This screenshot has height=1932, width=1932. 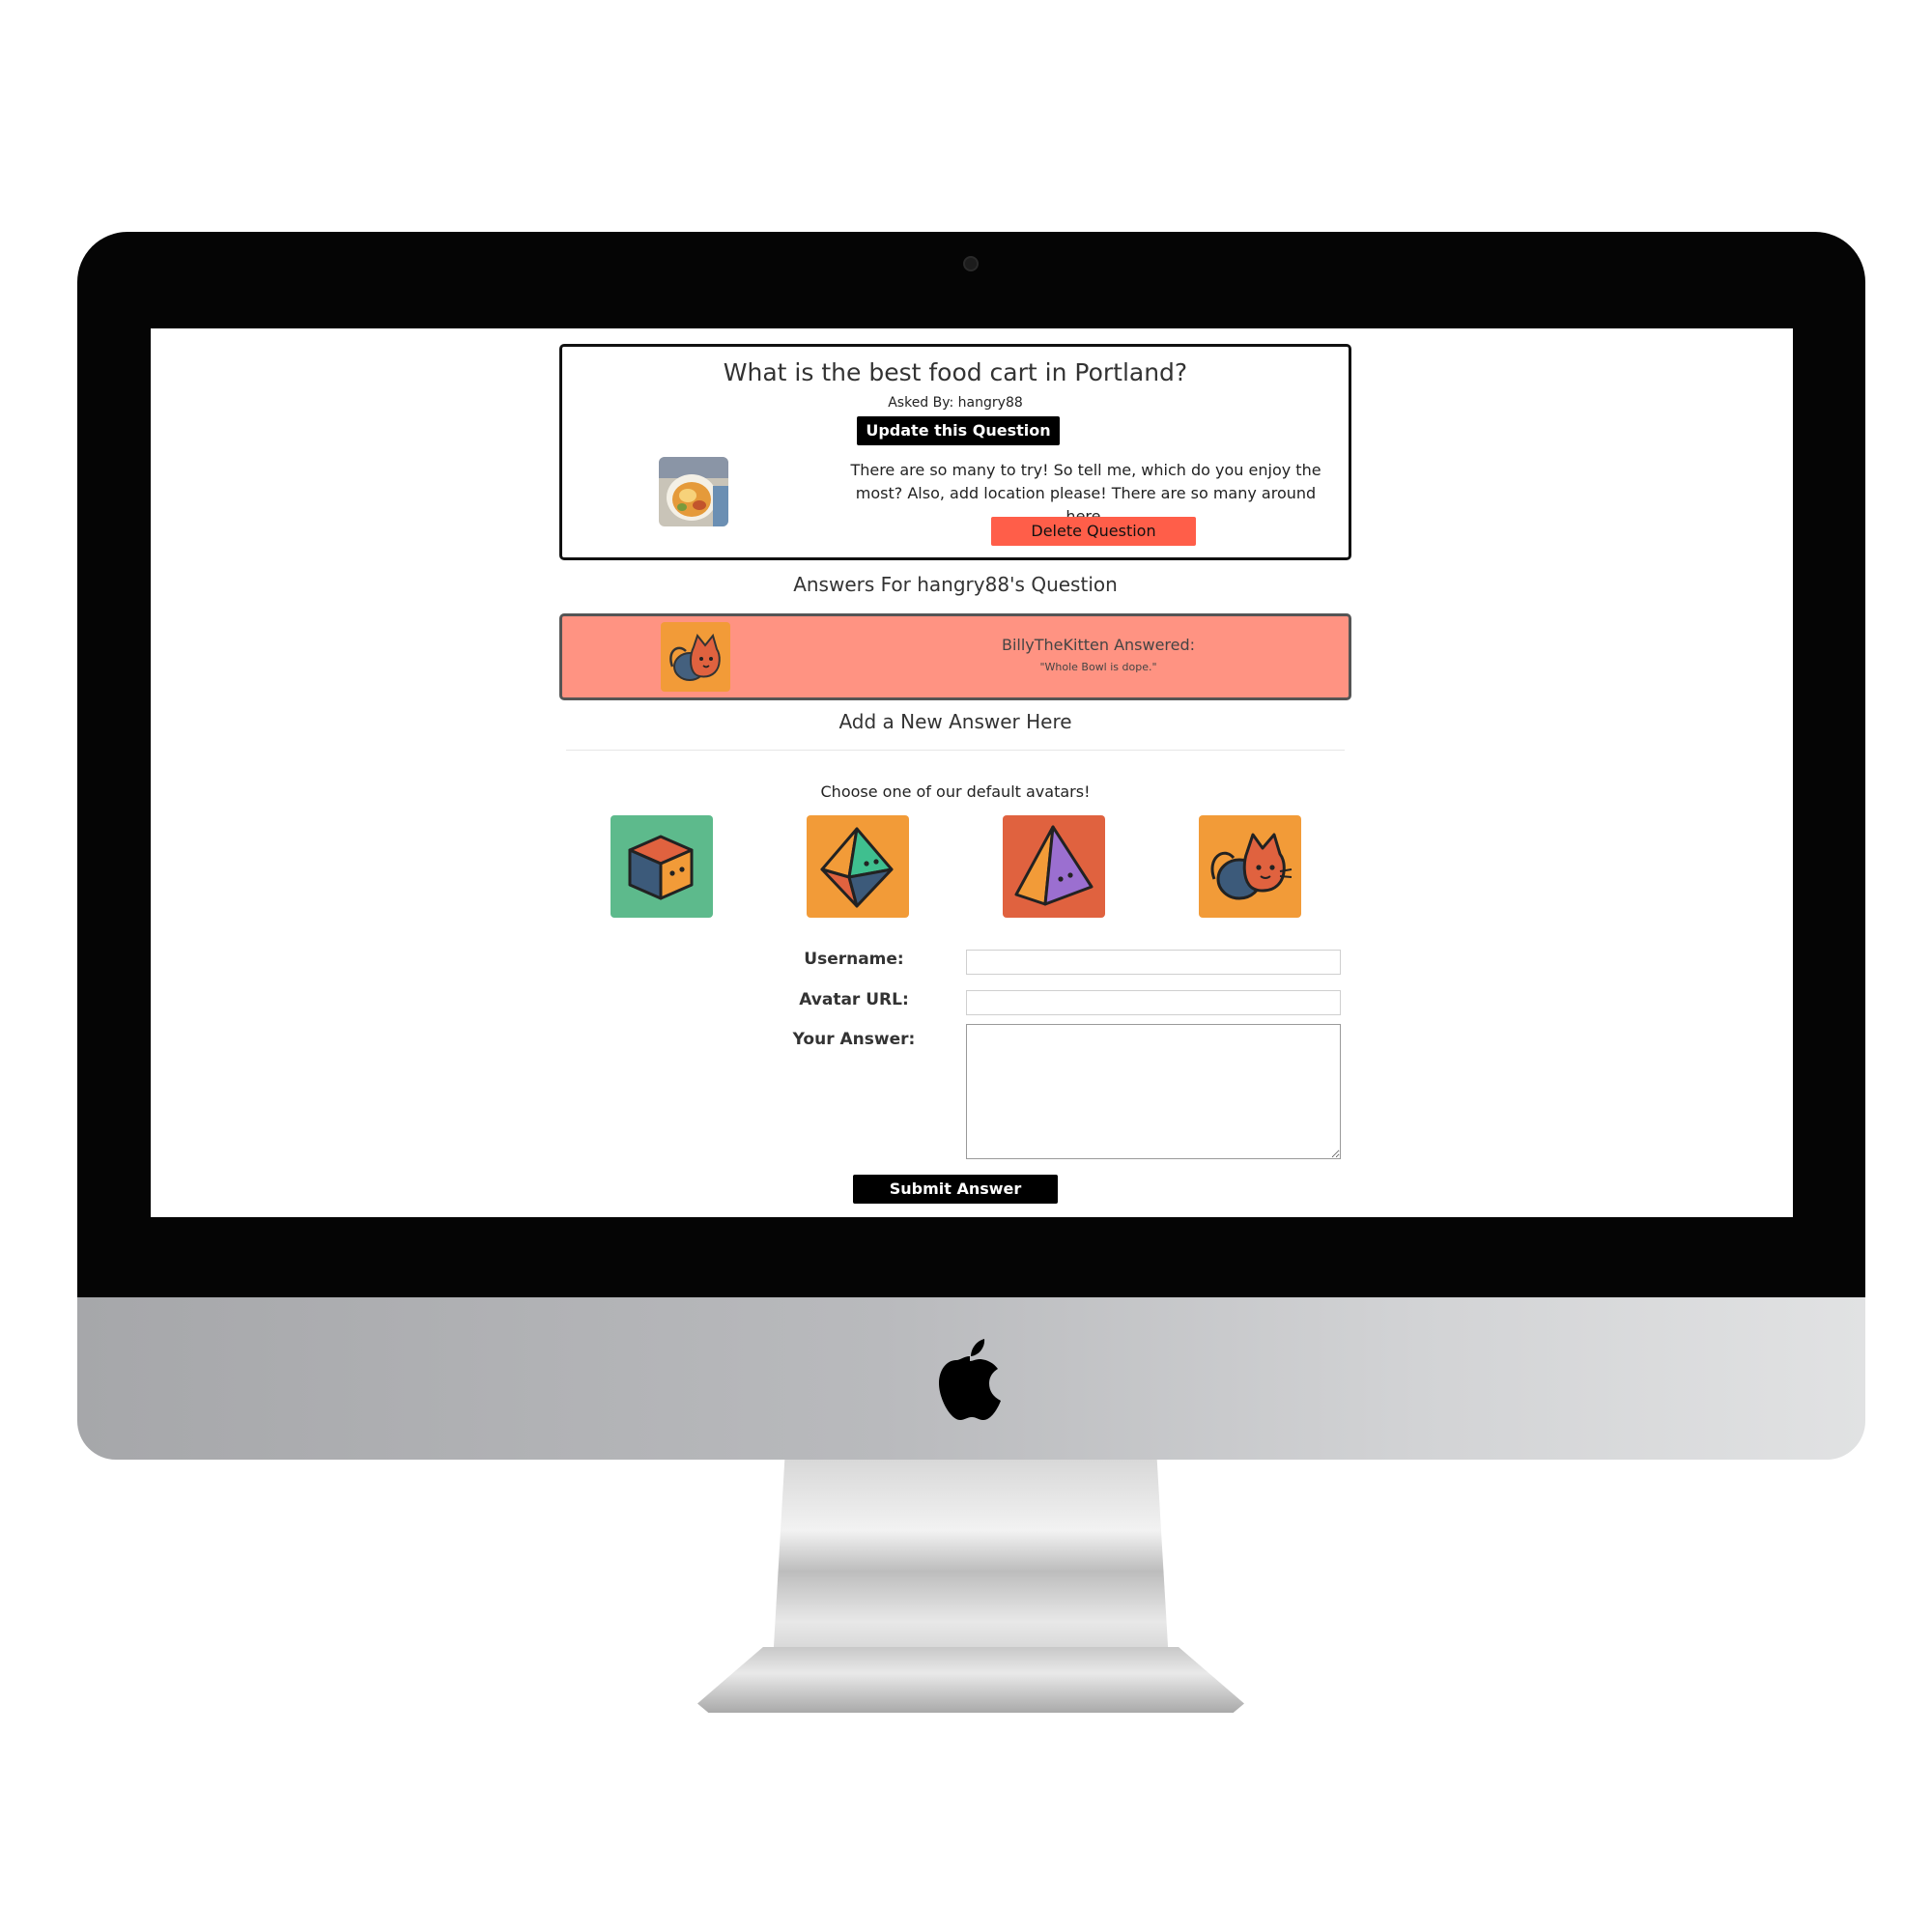 I want to click on answers-heading: Answers For hangry88's Question, so click(x=955, y=584).